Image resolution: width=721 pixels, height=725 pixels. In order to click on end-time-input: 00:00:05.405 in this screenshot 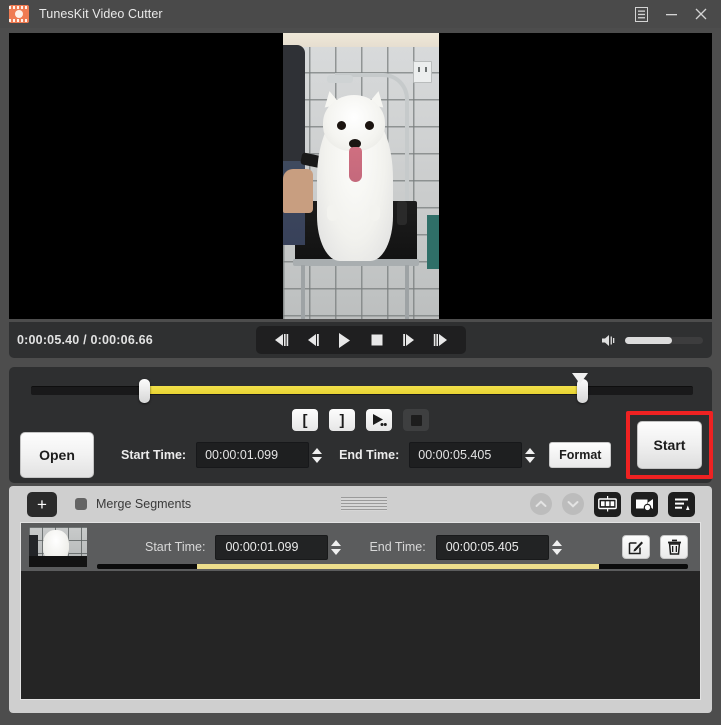, I will do `click(466, 455)`.